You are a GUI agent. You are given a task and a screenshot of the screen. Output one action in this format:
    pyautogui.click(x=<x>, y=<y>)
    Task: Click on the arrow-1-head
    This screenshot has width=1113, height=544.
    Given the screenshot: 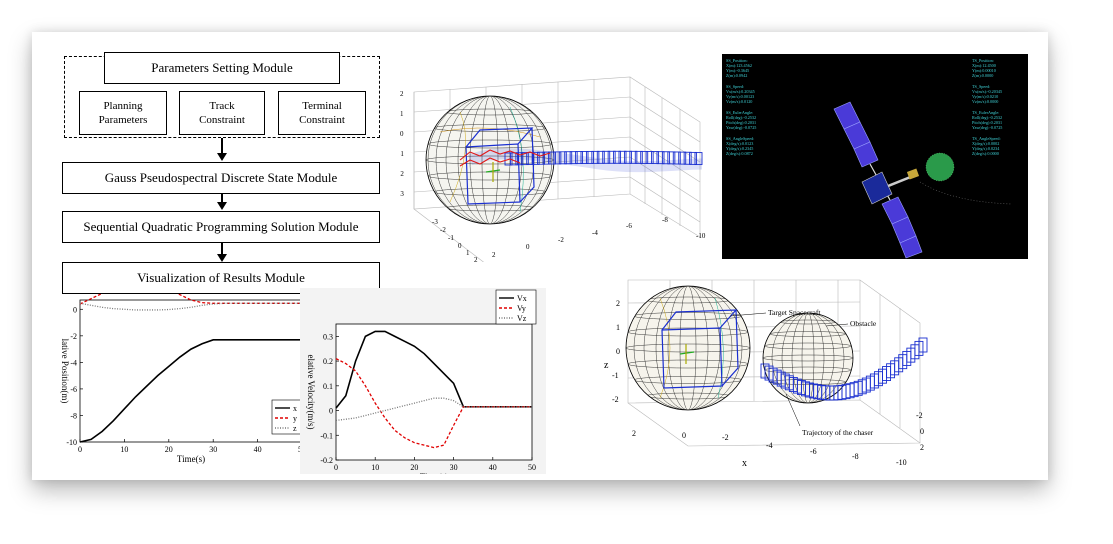 What is the action you would take?
    pyautogui.click(x=222, y=157)
    